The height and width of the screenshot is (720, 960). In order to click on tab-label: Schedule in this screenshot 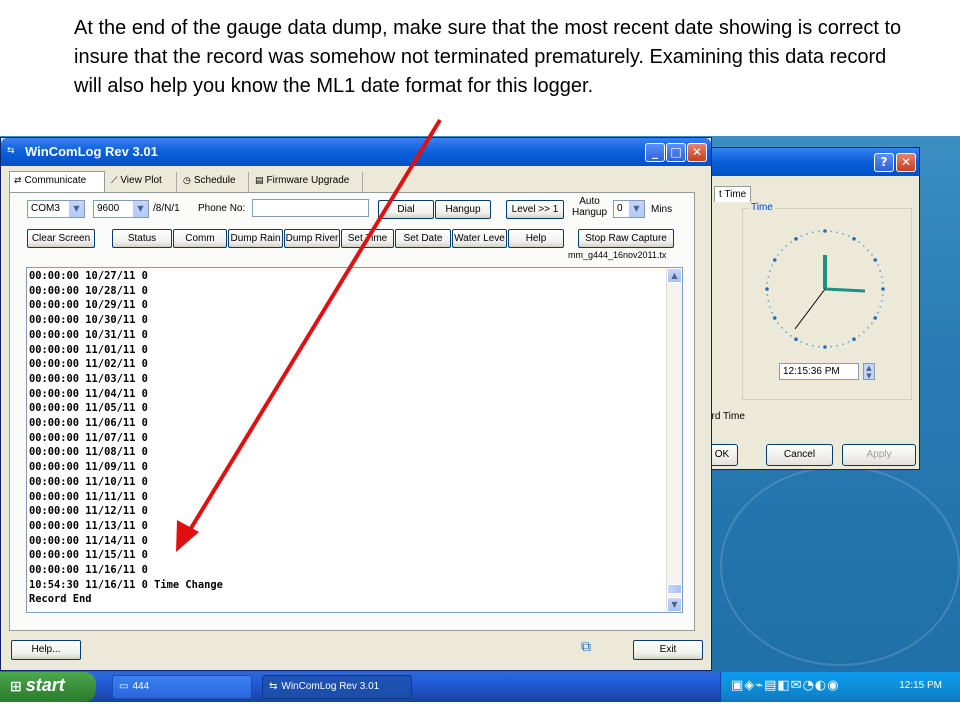, I will do `click(214, 180)`.